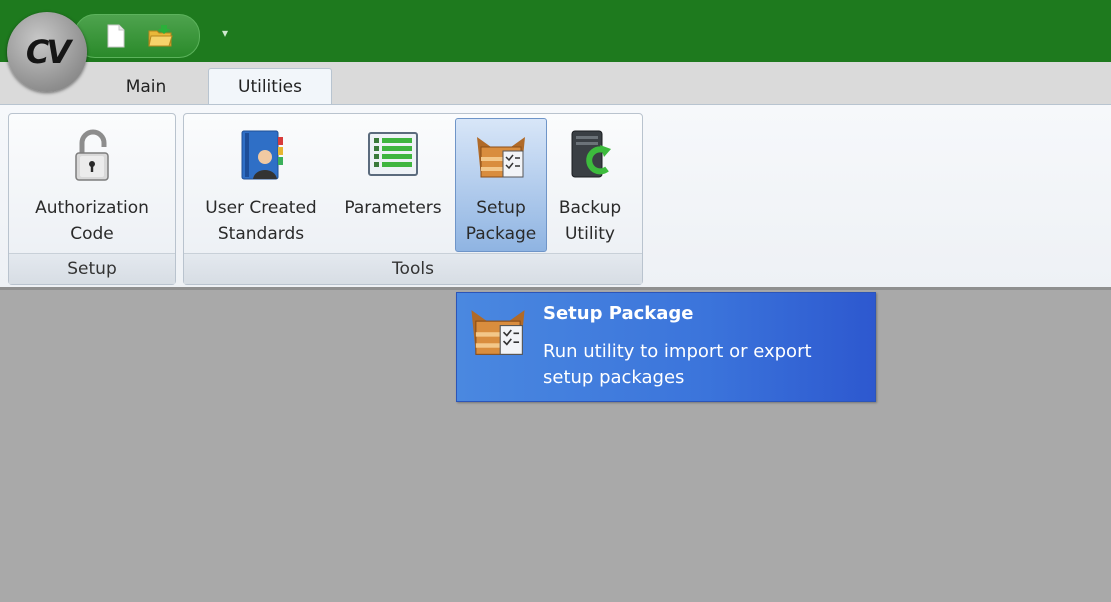  What do you see at coordinates (393, 185) in the screenshot?
I see `parameters-button: Parameters` at bounding box center [393, 185].